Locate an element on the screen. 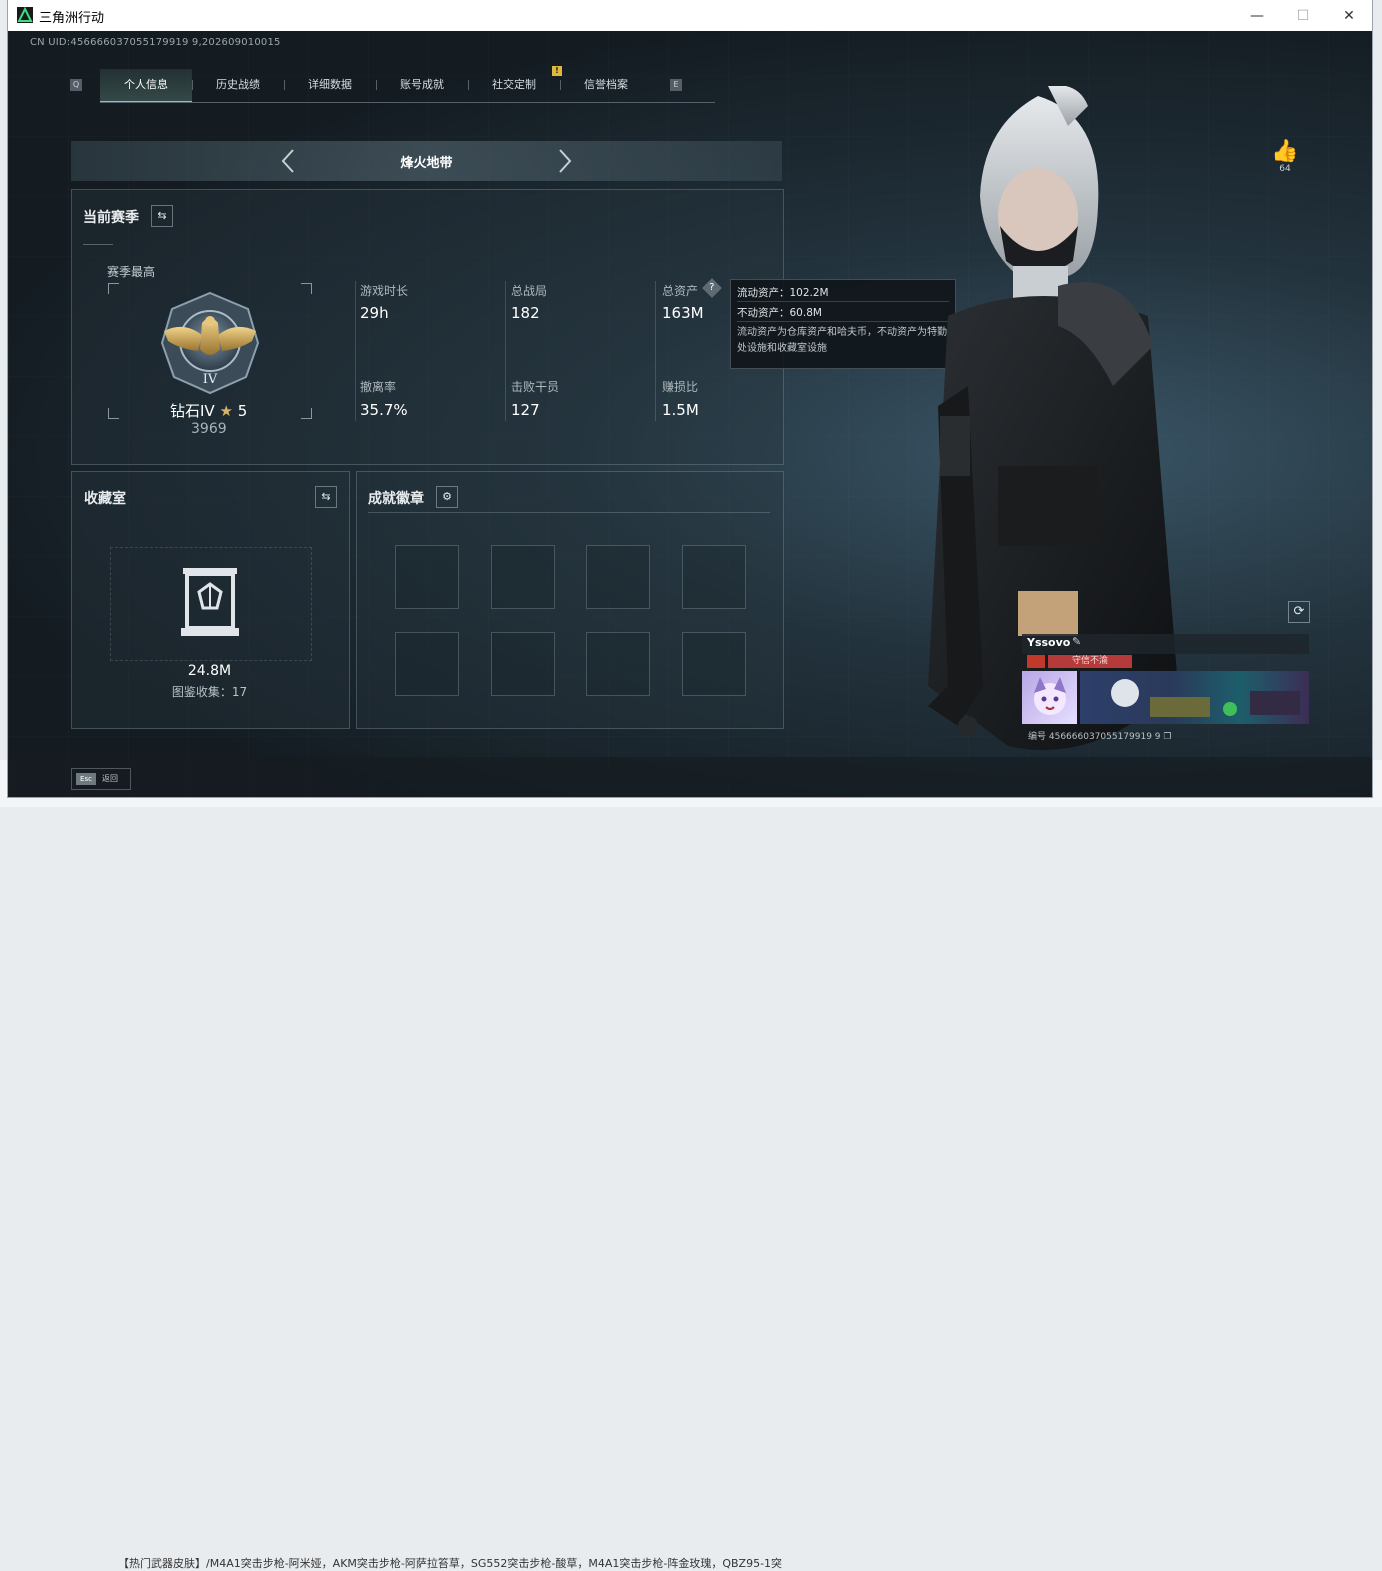 The image size is (1382, 1571). thumbs-up-icon: 👍 is located at coordinates (1285, 151).